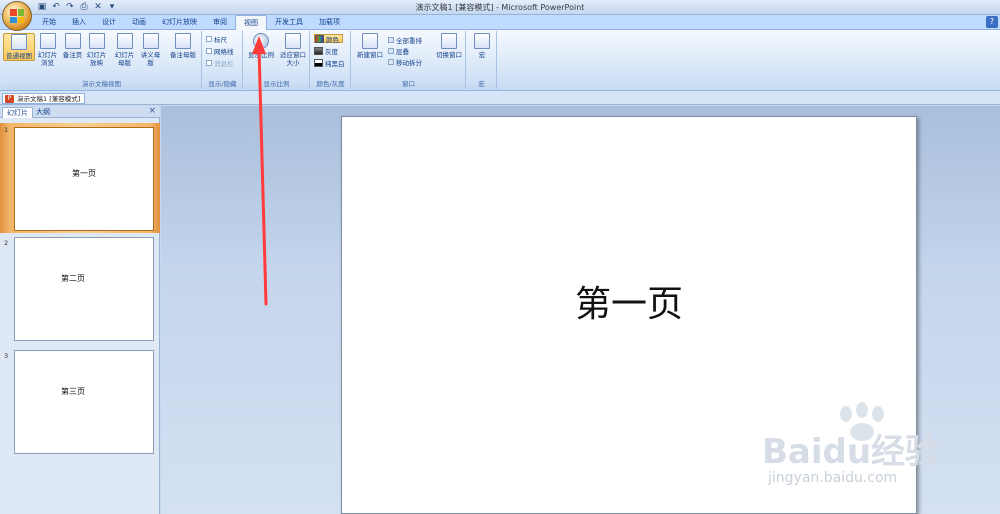 The width and height of the screenshot is (1000, 514). I want to click on black-white-swatch-icon, so click(318, 62).